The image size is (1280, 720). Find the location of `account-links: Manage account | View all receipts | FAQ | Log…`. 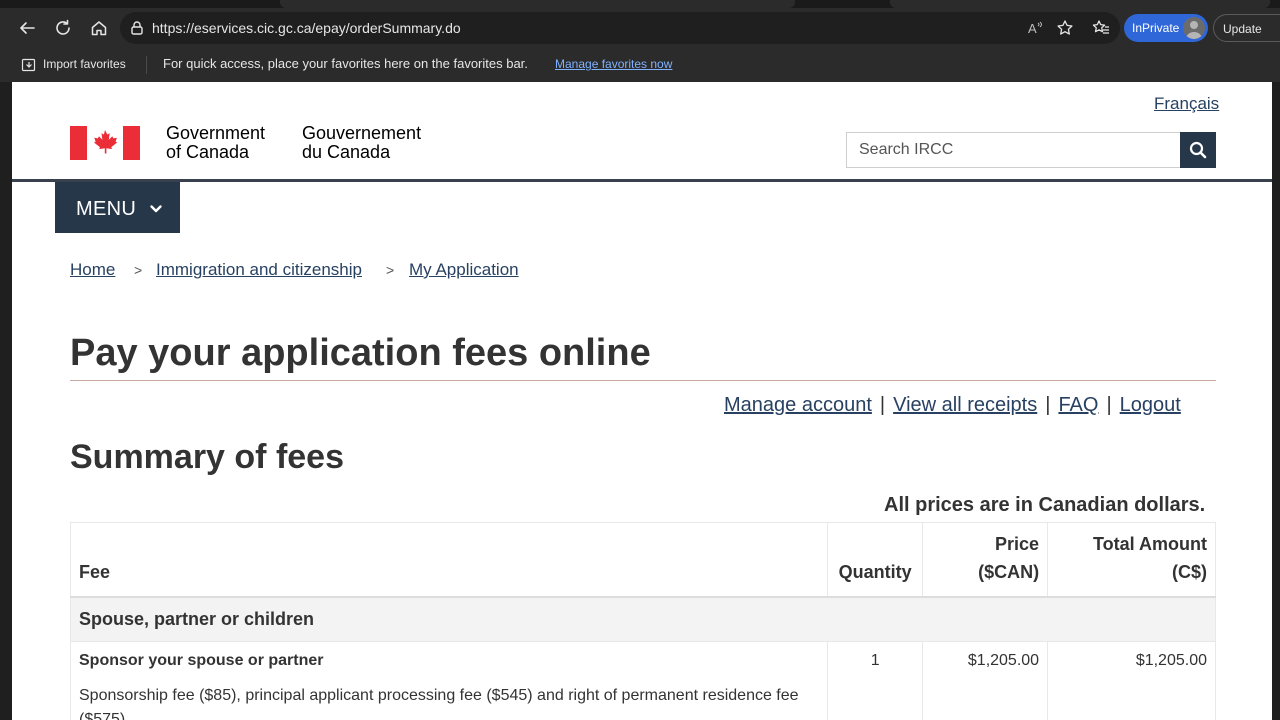

account-links: Manage account | View all receipts | FAQ | Log… is located at coordinates (952, 405).